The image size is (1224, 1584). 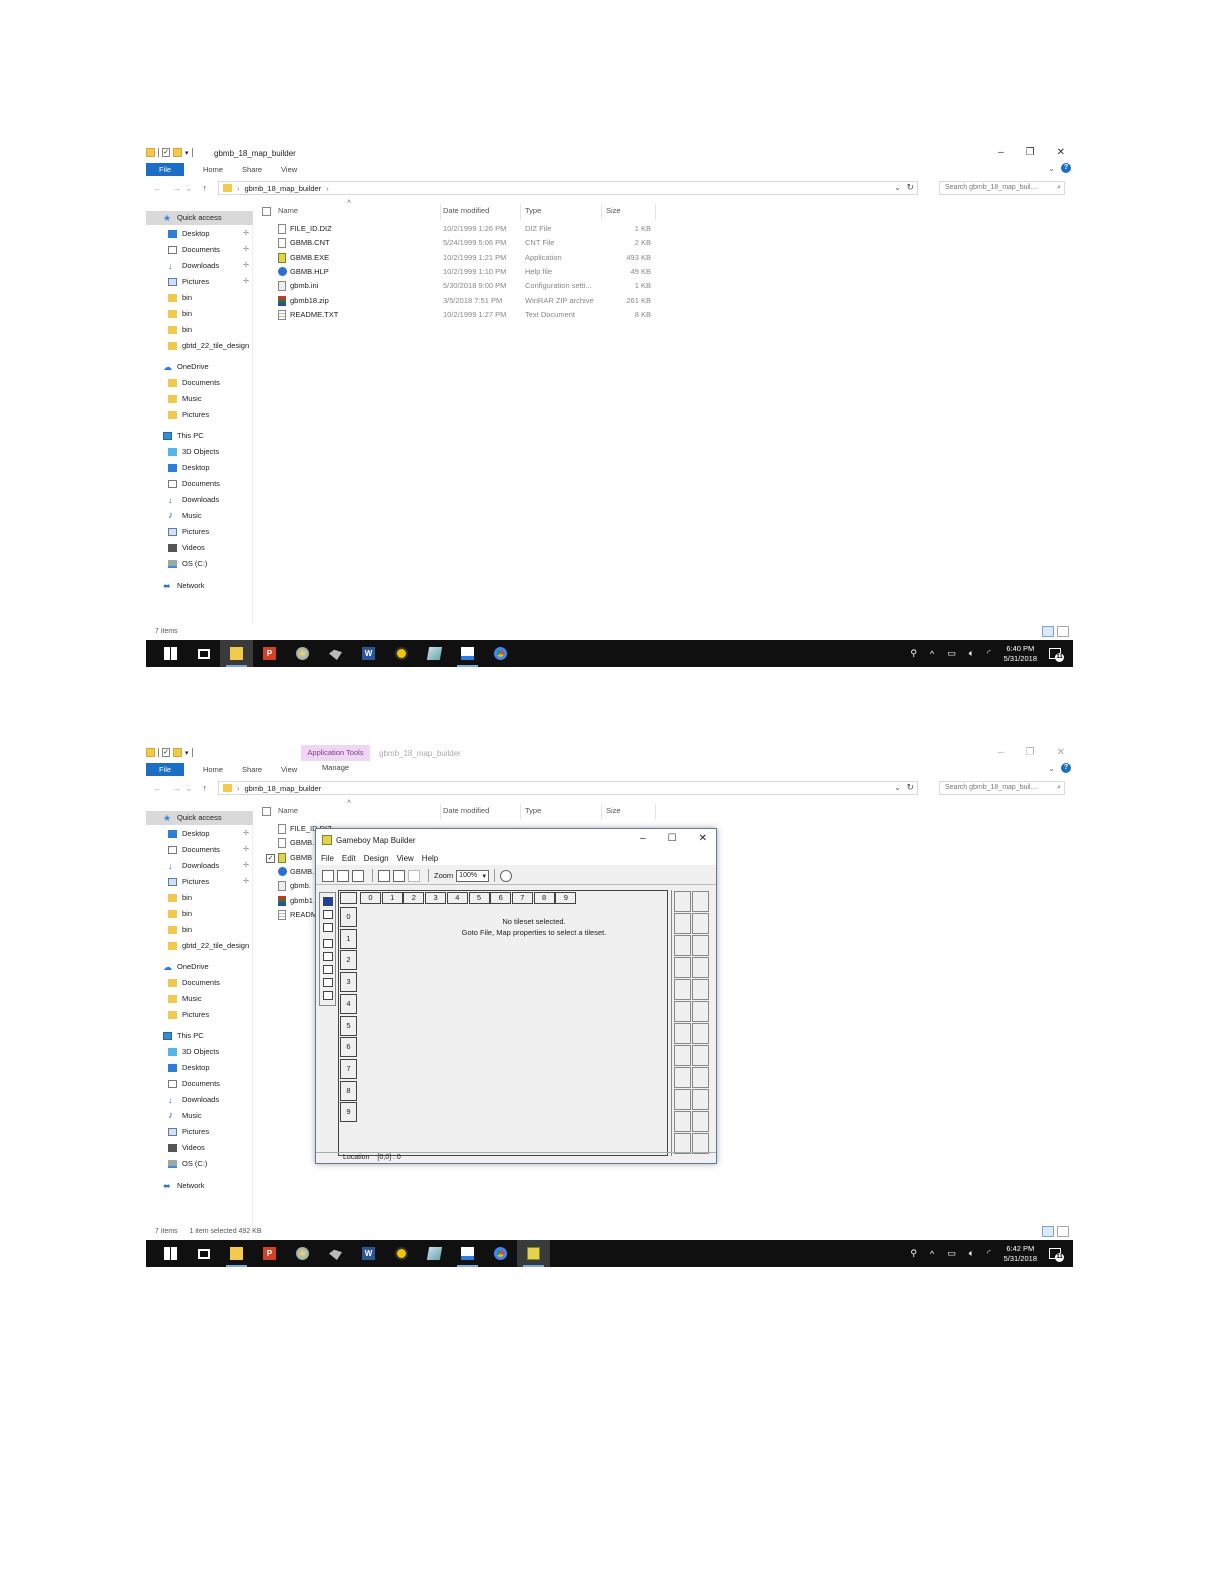 What do you see at coordinates (358, 875) in the screenshot?
I see `save-as-icon` at bounding box center [358, 875].